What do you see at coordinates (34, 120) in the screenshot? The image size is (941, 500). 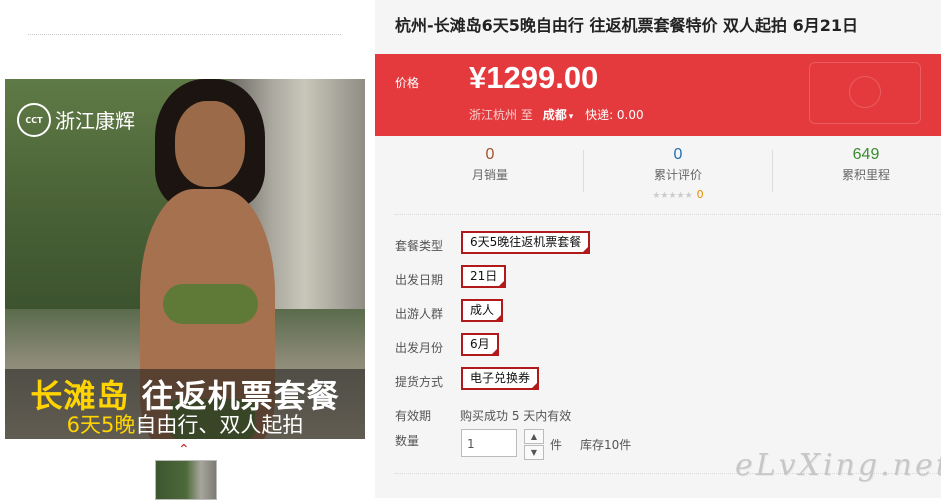 I see `brand-logo-icon: CCT` at bounding box center [34, 120].